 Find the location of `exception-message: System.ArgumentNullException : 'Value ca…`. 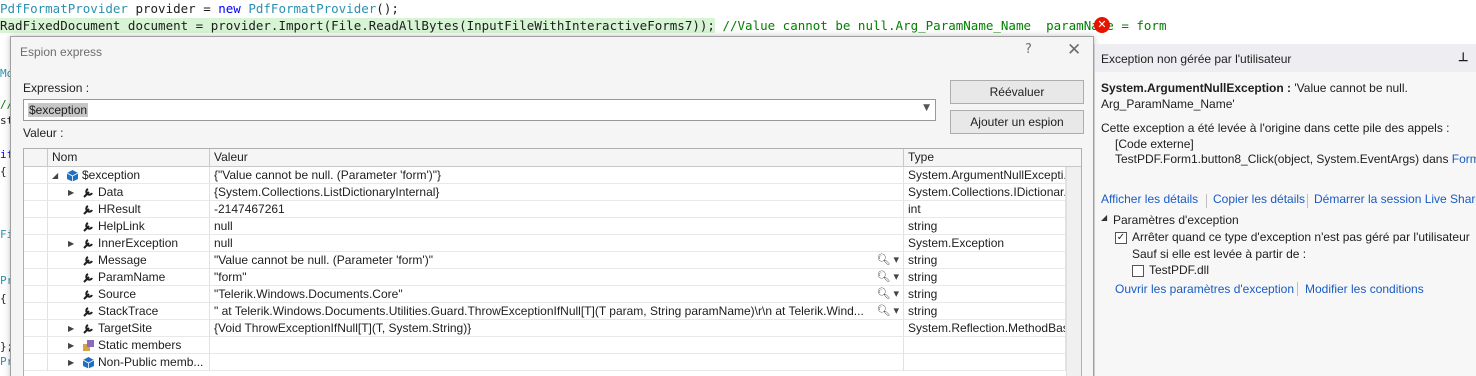

exception-message: System.ArgumentNullException : 'Value ca… is located at coordinates (1254, 88).